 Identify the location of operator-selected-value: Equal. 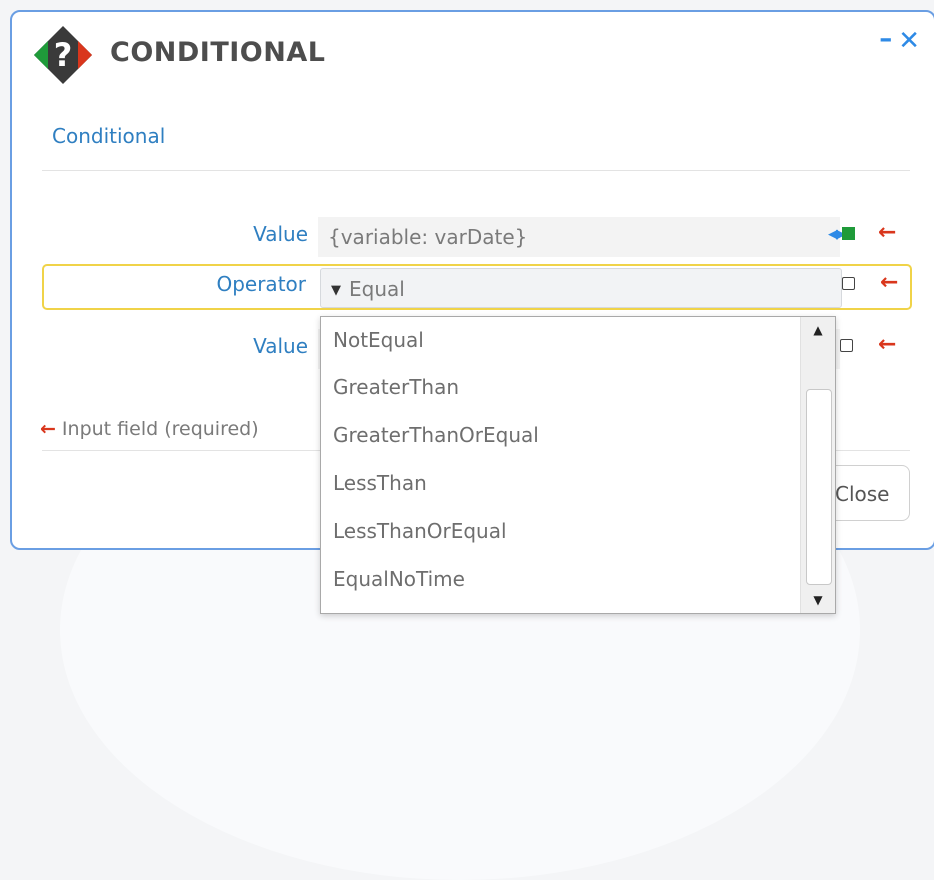
(377, 289).